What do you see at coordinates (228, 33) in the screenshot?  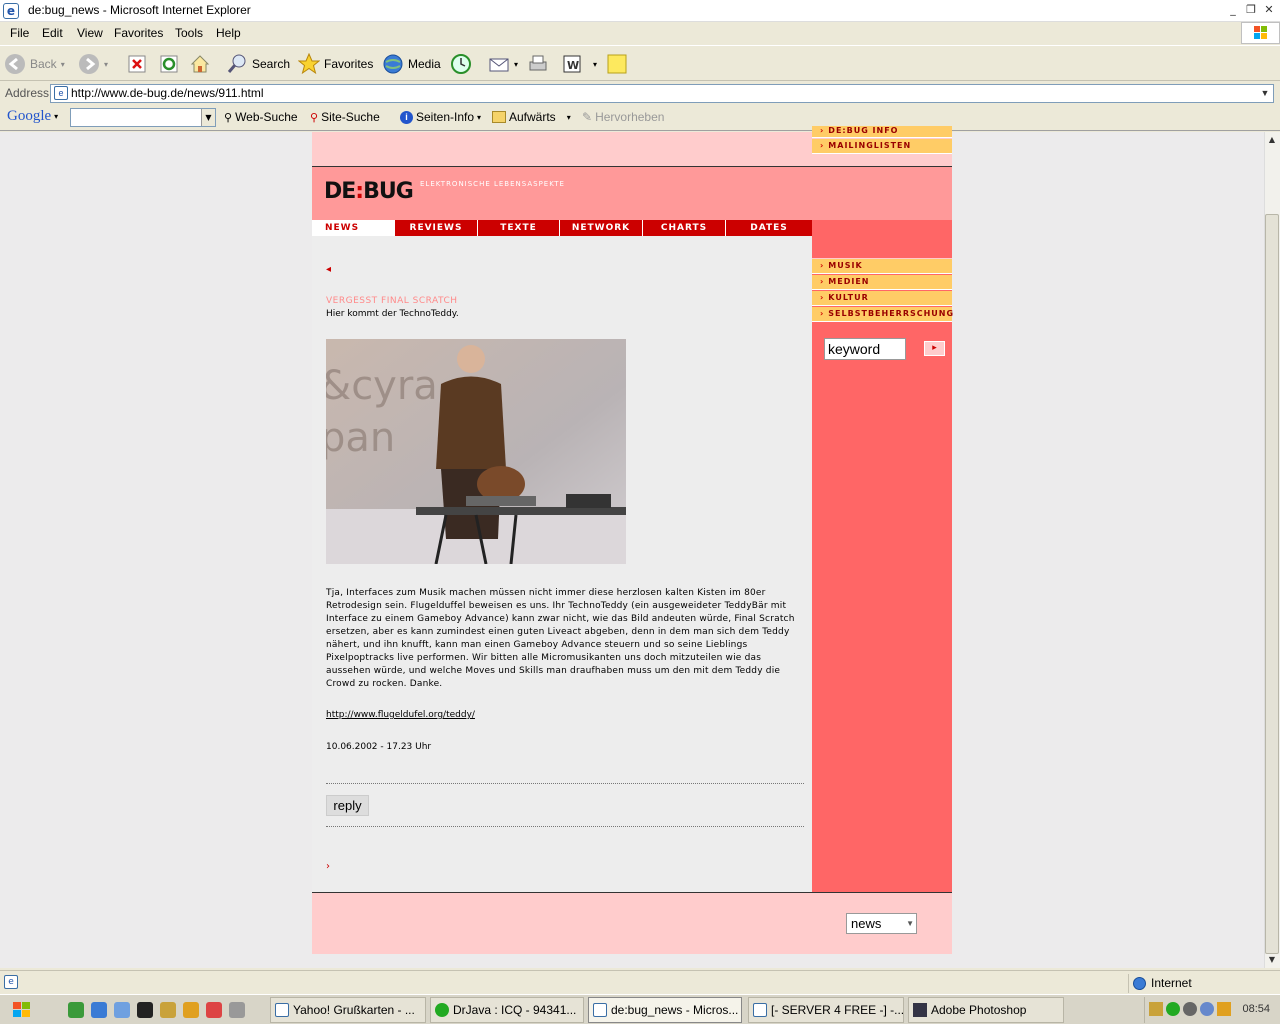 I see `menu-help: Help` at bounding box center [228, 33].